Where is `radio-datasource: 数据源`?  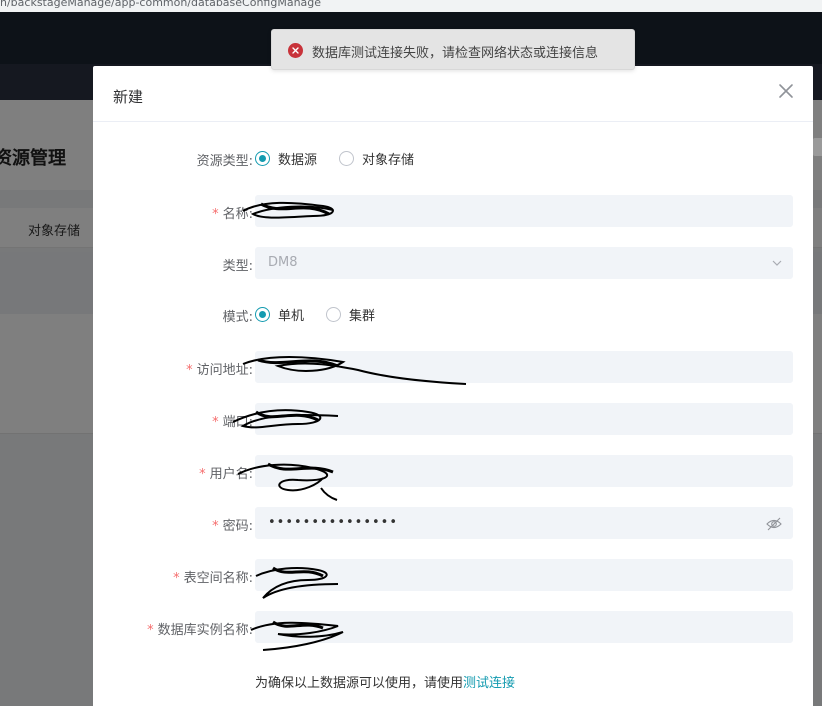 radio-datasource: 数据源 is located at coordinates (286, 158).